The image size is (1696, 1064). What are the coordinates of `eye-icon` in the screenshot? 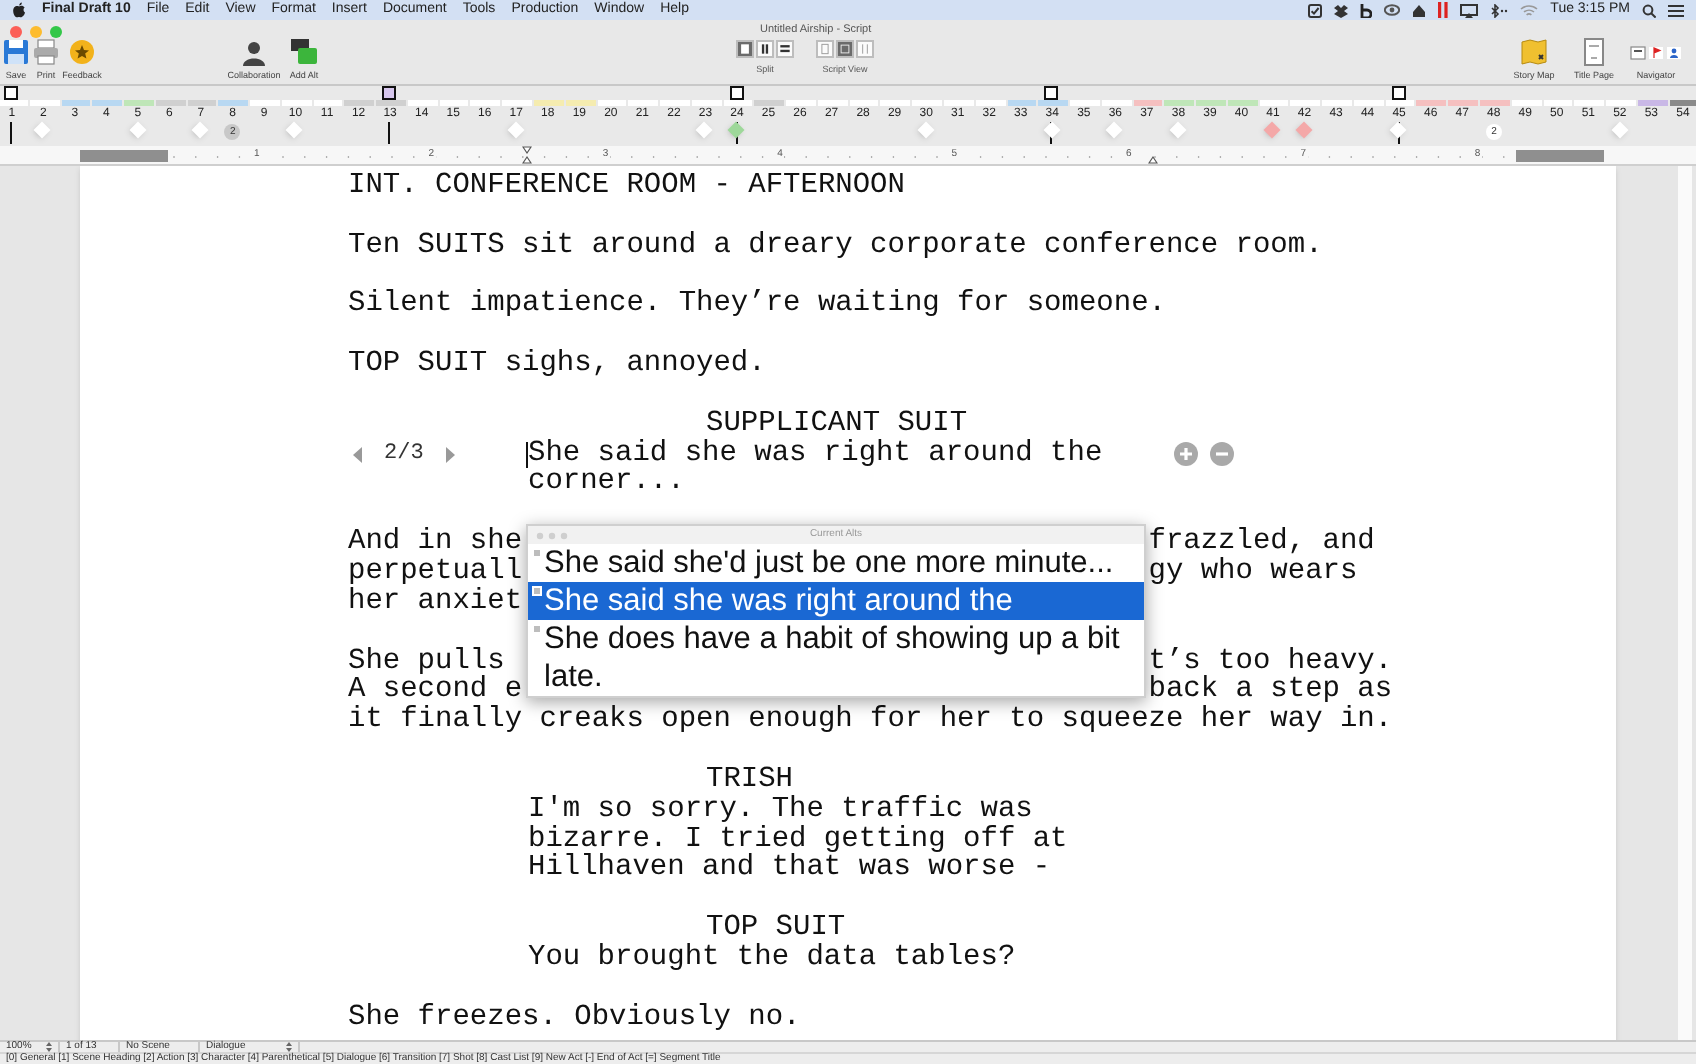 It's located at (1392, 10).